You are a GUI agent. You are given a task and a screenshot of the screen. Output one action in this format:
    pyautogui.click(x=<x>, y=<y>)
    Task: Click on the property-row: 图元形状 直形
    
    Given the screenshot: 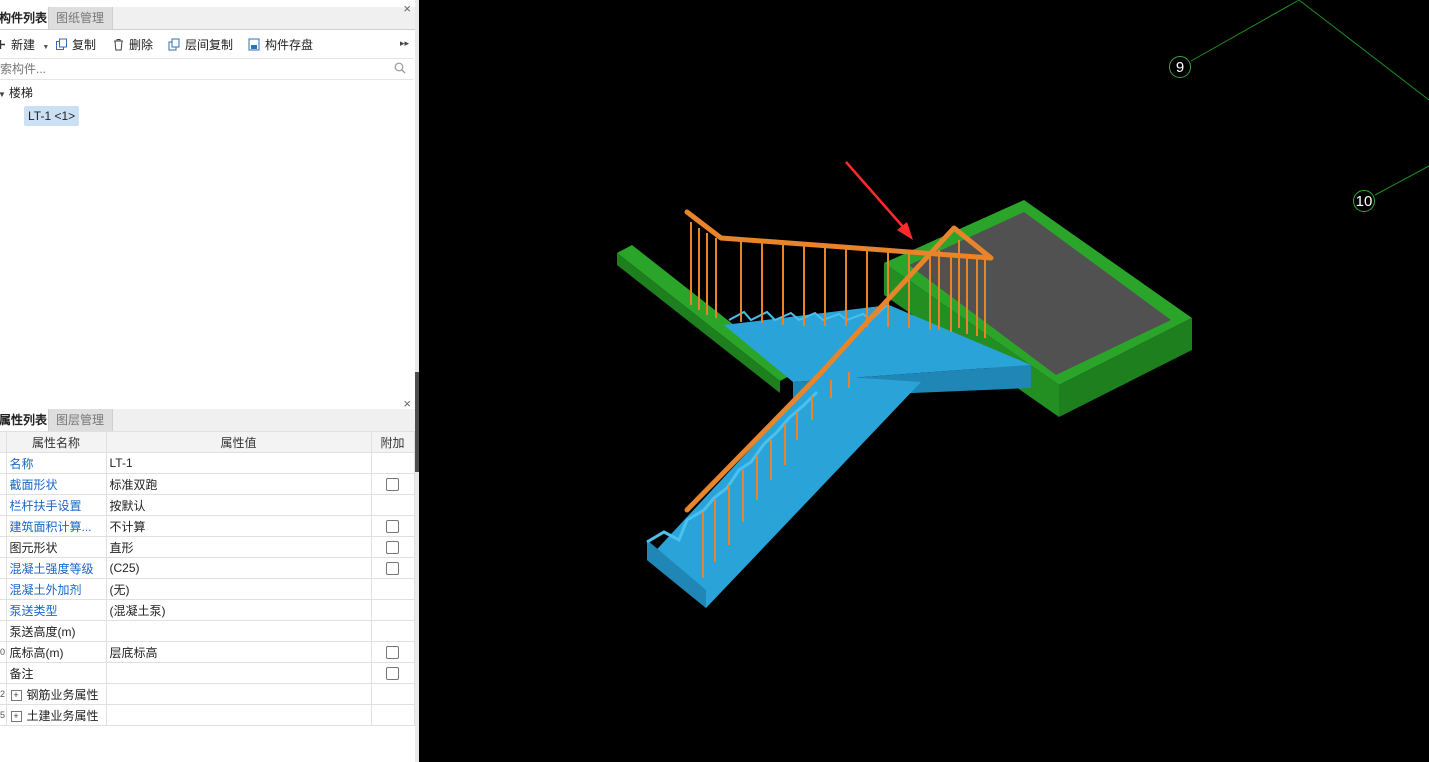 What is the action you would take?
    pyautogui.click(x=207, y=547)
    